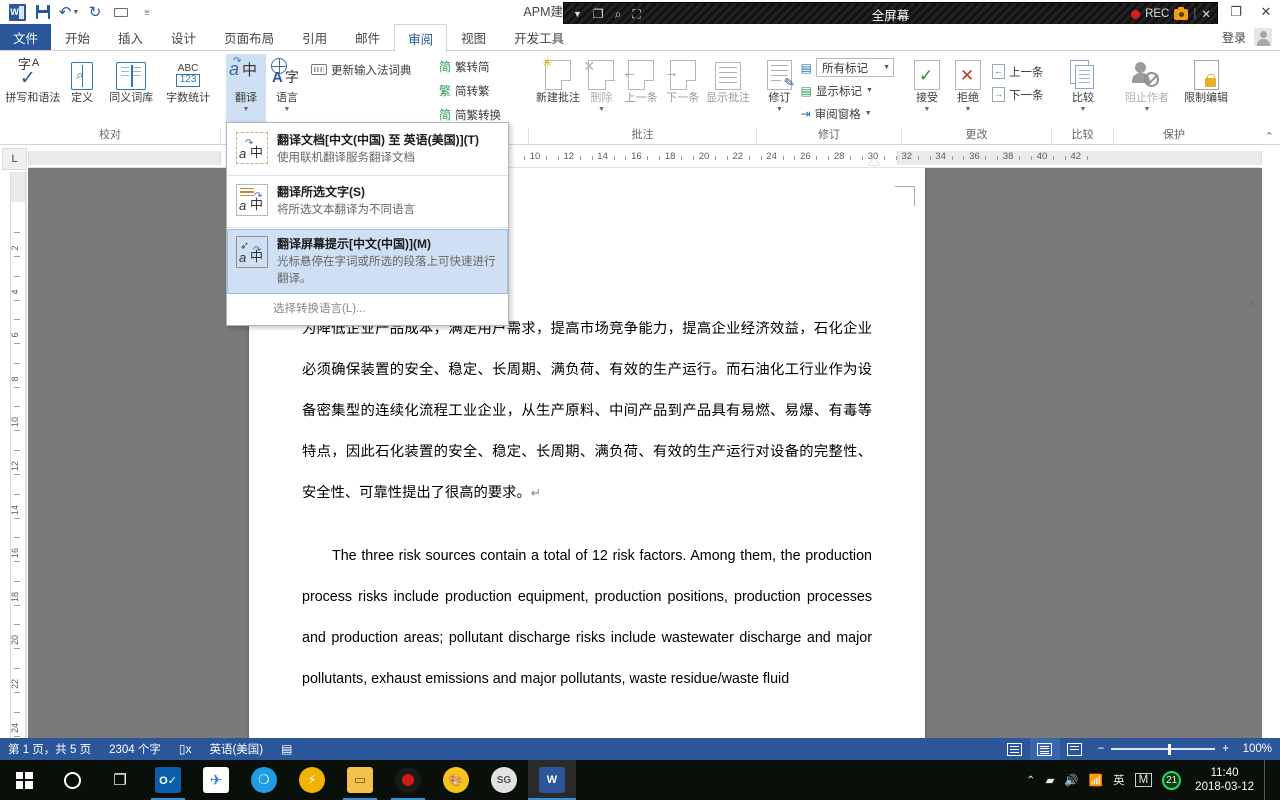  What do you see at coordinates (464, 90) in the screenshot?
I see `simp-to-trad-button: 繁 简转繁` at bounding box center [464, 90].